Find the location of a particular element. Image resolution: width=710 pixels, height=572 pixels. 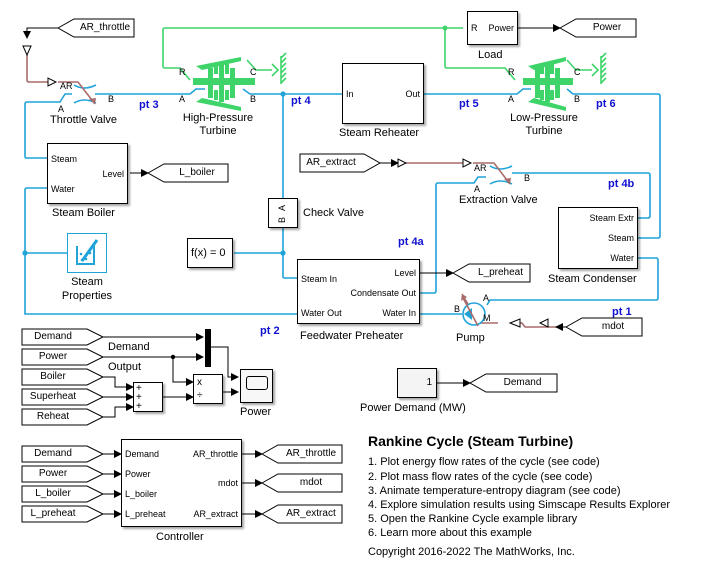

point-label-pt4a: pt 4a is located at coordinates (411, 242).